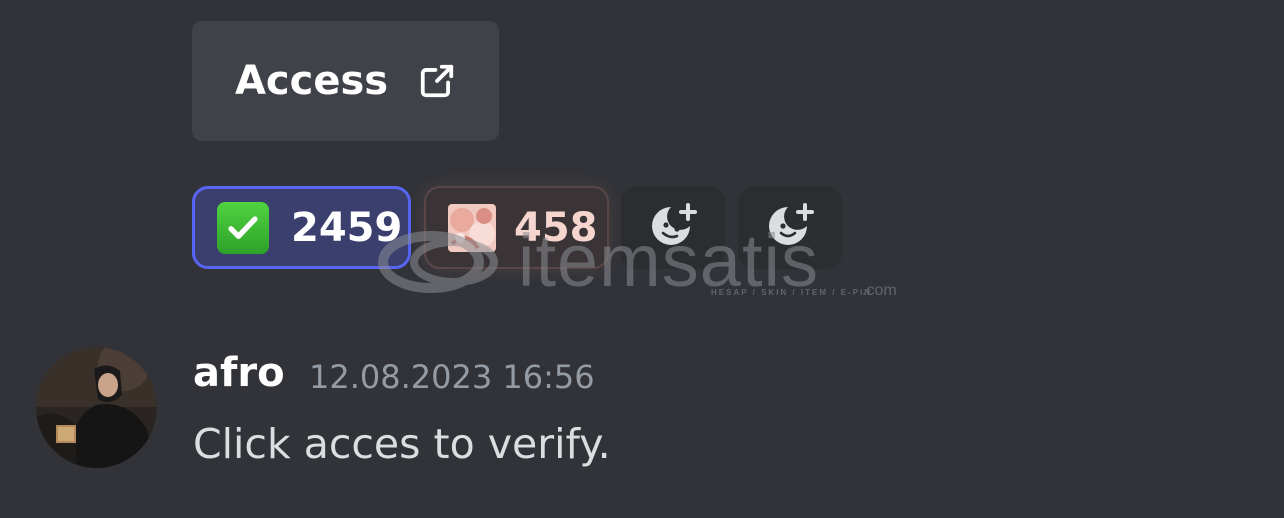 The image size is (1284, 518). I want to click on reaction-custom: 458, so click(516, 227).